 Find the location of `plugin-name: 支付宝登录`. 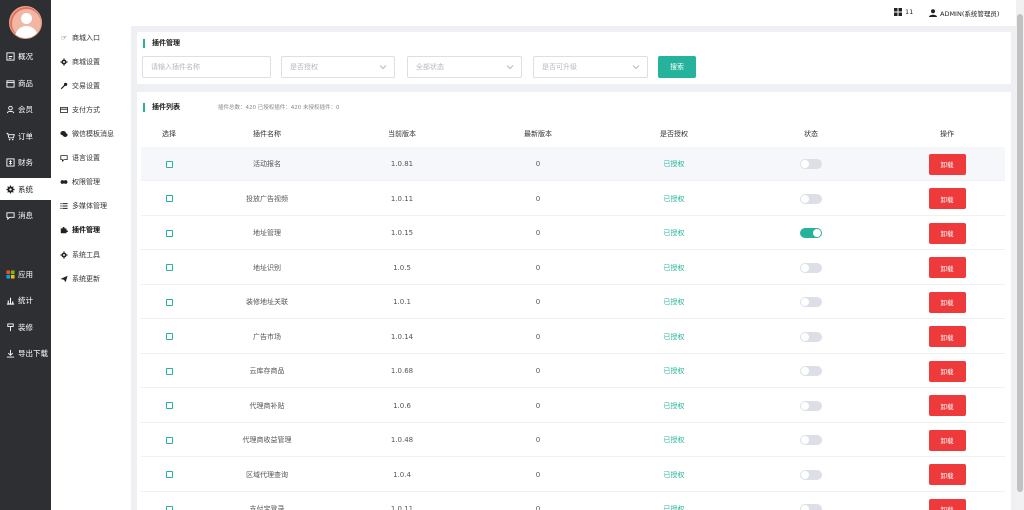

plugin-name: 支付宝登录 is located at coordinates (267, 507).